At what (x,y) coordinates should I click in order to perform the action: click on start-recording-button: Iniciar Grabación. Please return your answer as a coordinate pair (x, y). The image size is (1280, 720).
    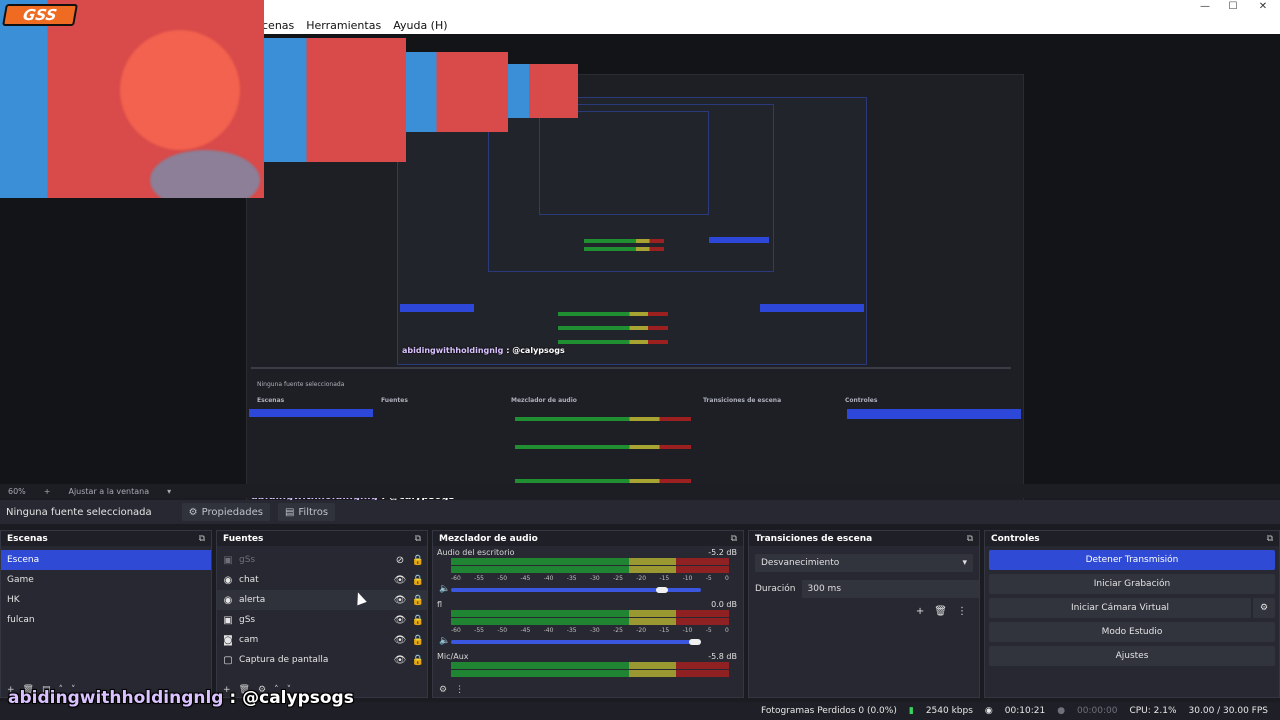
    Looking at the image, I should click on (1132, 584).